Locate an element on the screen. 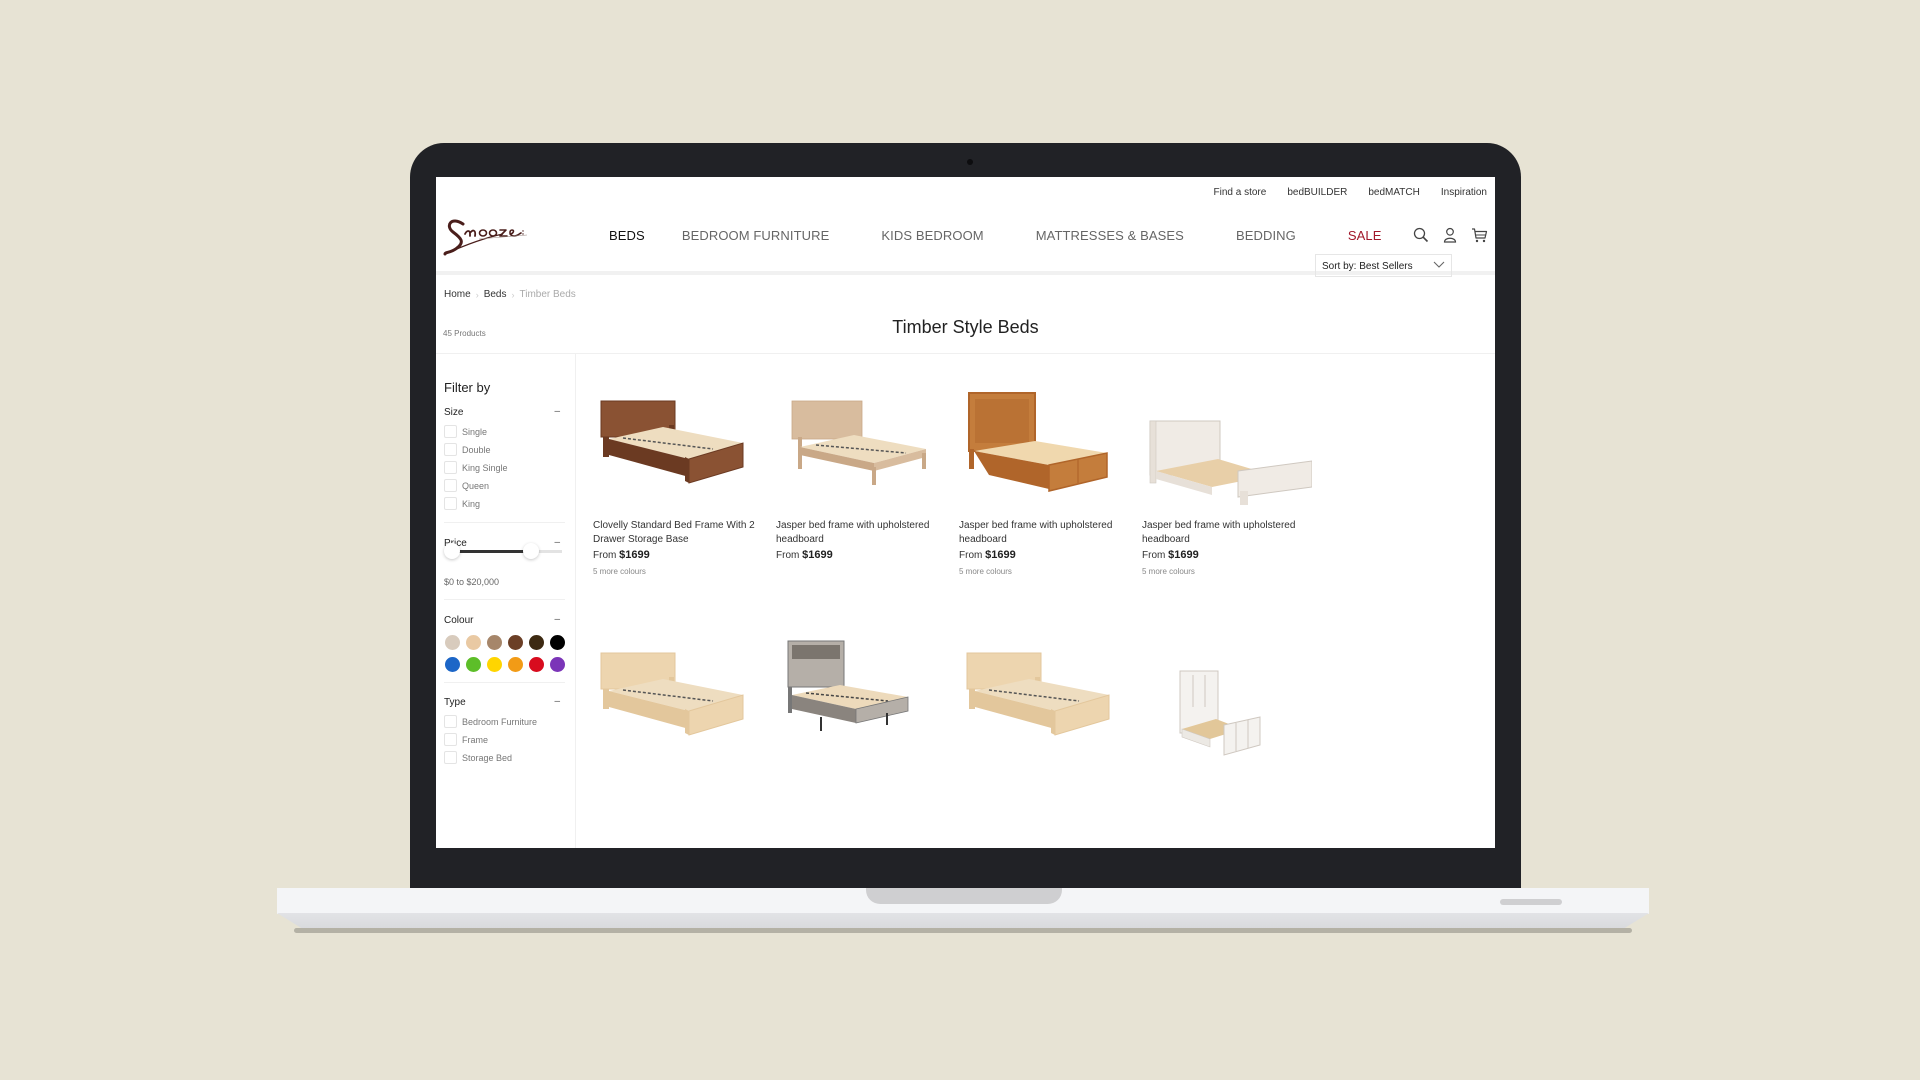 This screenshot has height=1080, width=1920. snooze-logo is located at coordinates (495, 234).